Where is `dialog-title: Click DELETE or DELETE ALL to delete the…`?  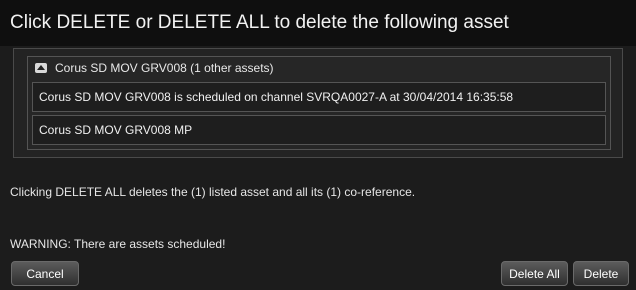 dialog-title: Click DELETE or DELETE ALL to delete the… is located at coordinates (259, 22).